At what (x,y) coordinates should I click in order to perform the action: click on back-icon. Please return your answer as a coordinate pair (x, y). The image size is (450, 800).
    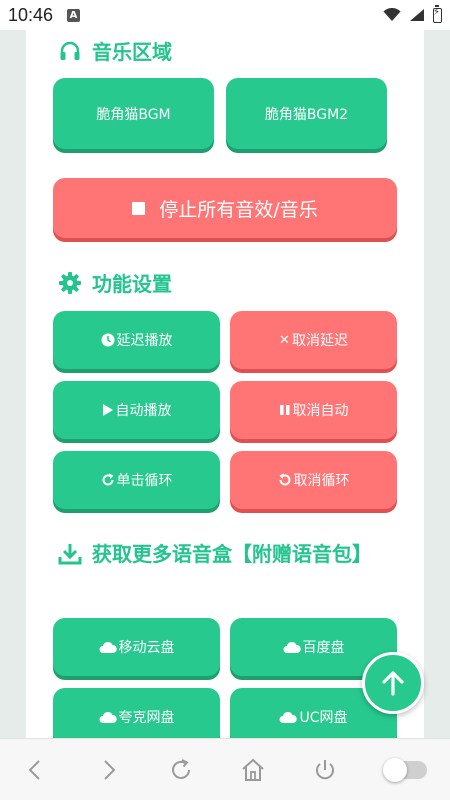
    Looking at the image, I should click on (36, 770).